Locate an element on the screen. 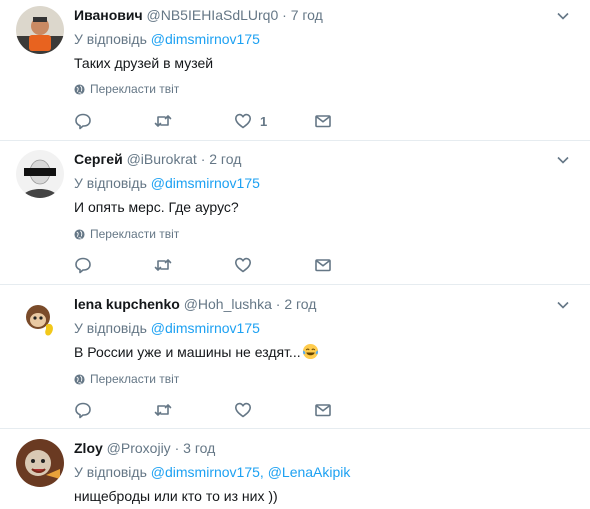 The image size is (590, 509). timestamp: 7 год is located at coordinates (307, 15).